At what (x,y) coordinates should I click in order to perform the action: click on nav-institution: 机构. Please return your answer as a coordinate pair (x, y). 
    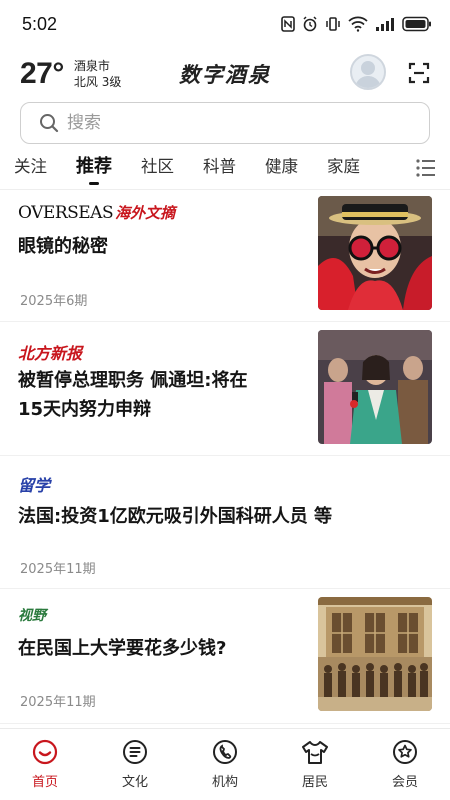
    Looking at the image, I should click on (225, 764).